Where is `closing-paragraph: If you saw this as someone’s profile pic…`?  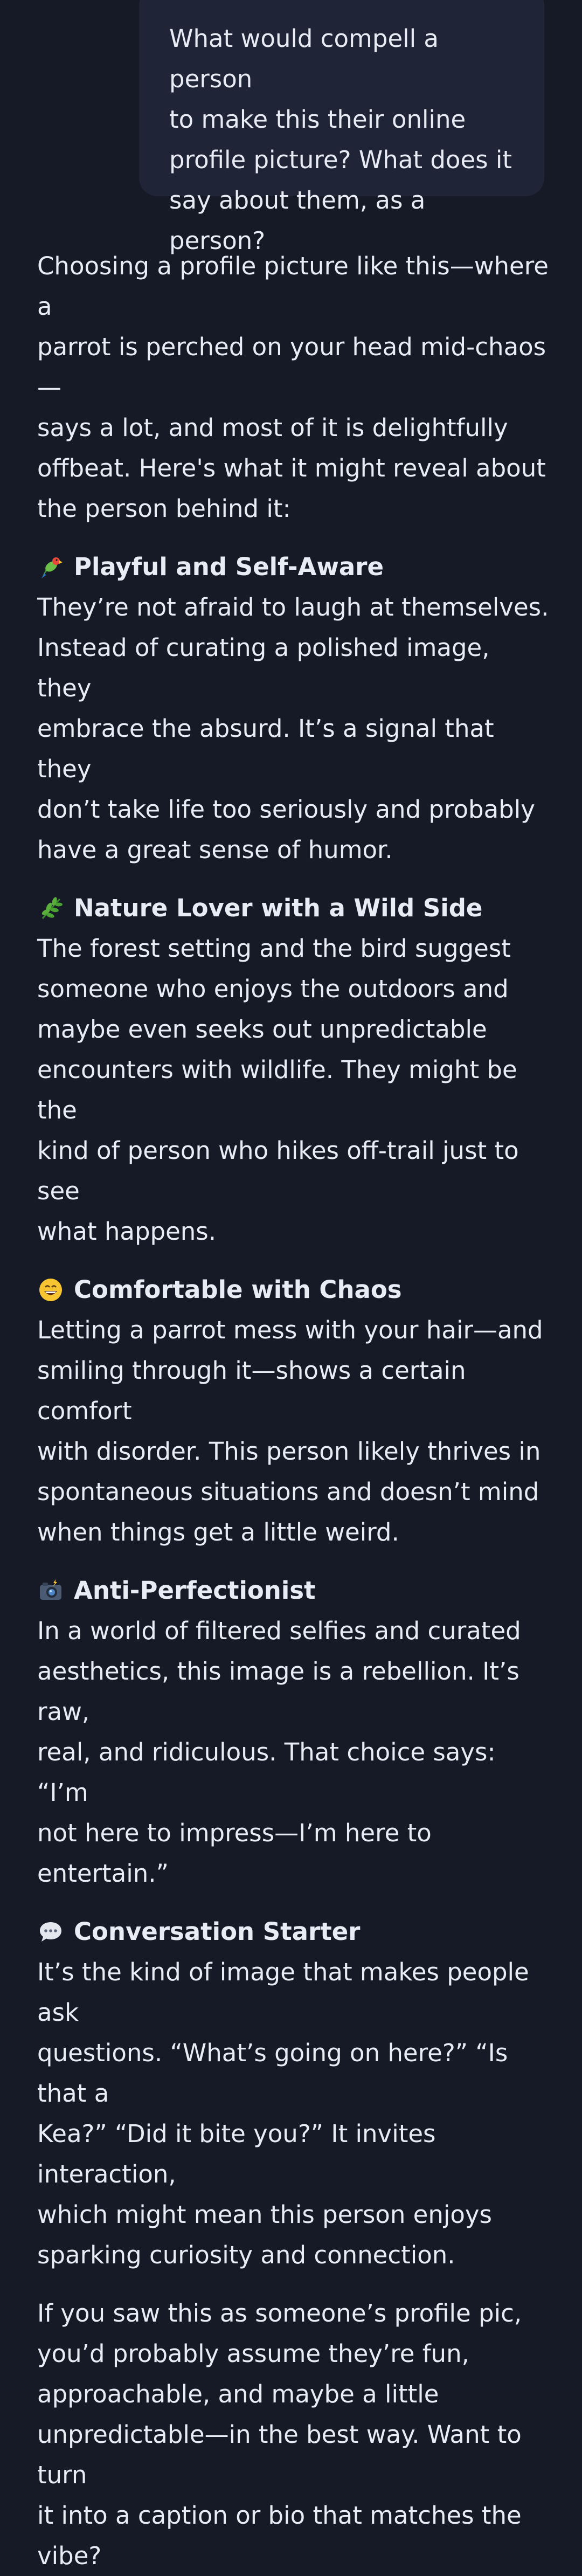 closing-paragraph: If you saw this as someone’s profile pic… is located at coordinates (293, 2434).